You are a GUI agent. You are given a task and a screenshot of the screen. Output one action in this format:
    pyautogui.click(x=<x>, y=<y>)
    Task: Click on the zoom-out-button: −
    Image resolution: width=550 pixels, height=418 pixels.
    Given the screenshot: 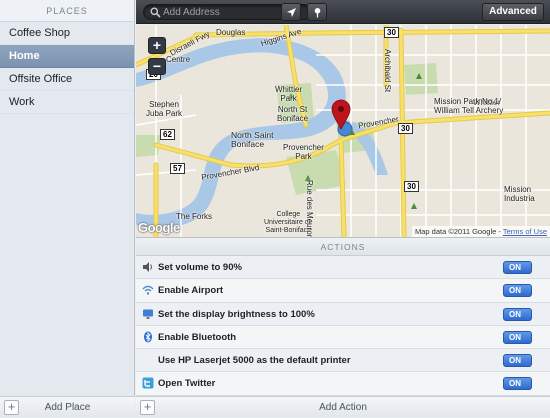 What is the action you would take?
    pyautogui.click(x=157, y=66)
    